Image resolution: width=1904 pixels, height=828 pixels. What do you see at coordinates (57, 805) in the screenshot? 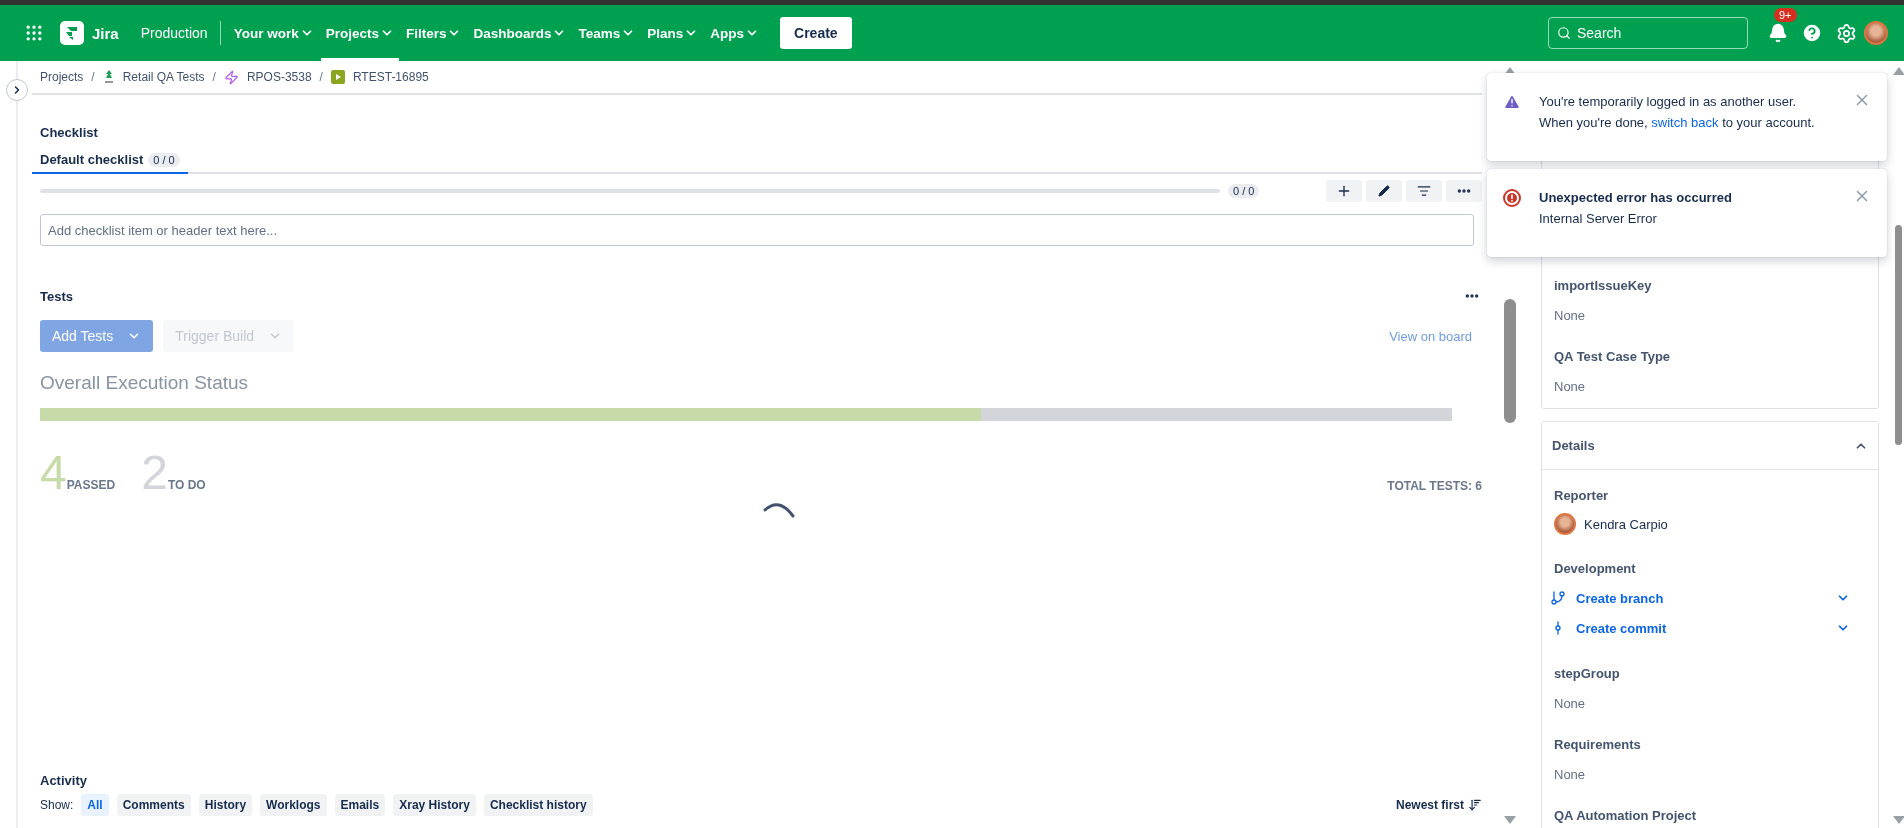
I see `show-label: Show:` at bounding box center [57, 805].